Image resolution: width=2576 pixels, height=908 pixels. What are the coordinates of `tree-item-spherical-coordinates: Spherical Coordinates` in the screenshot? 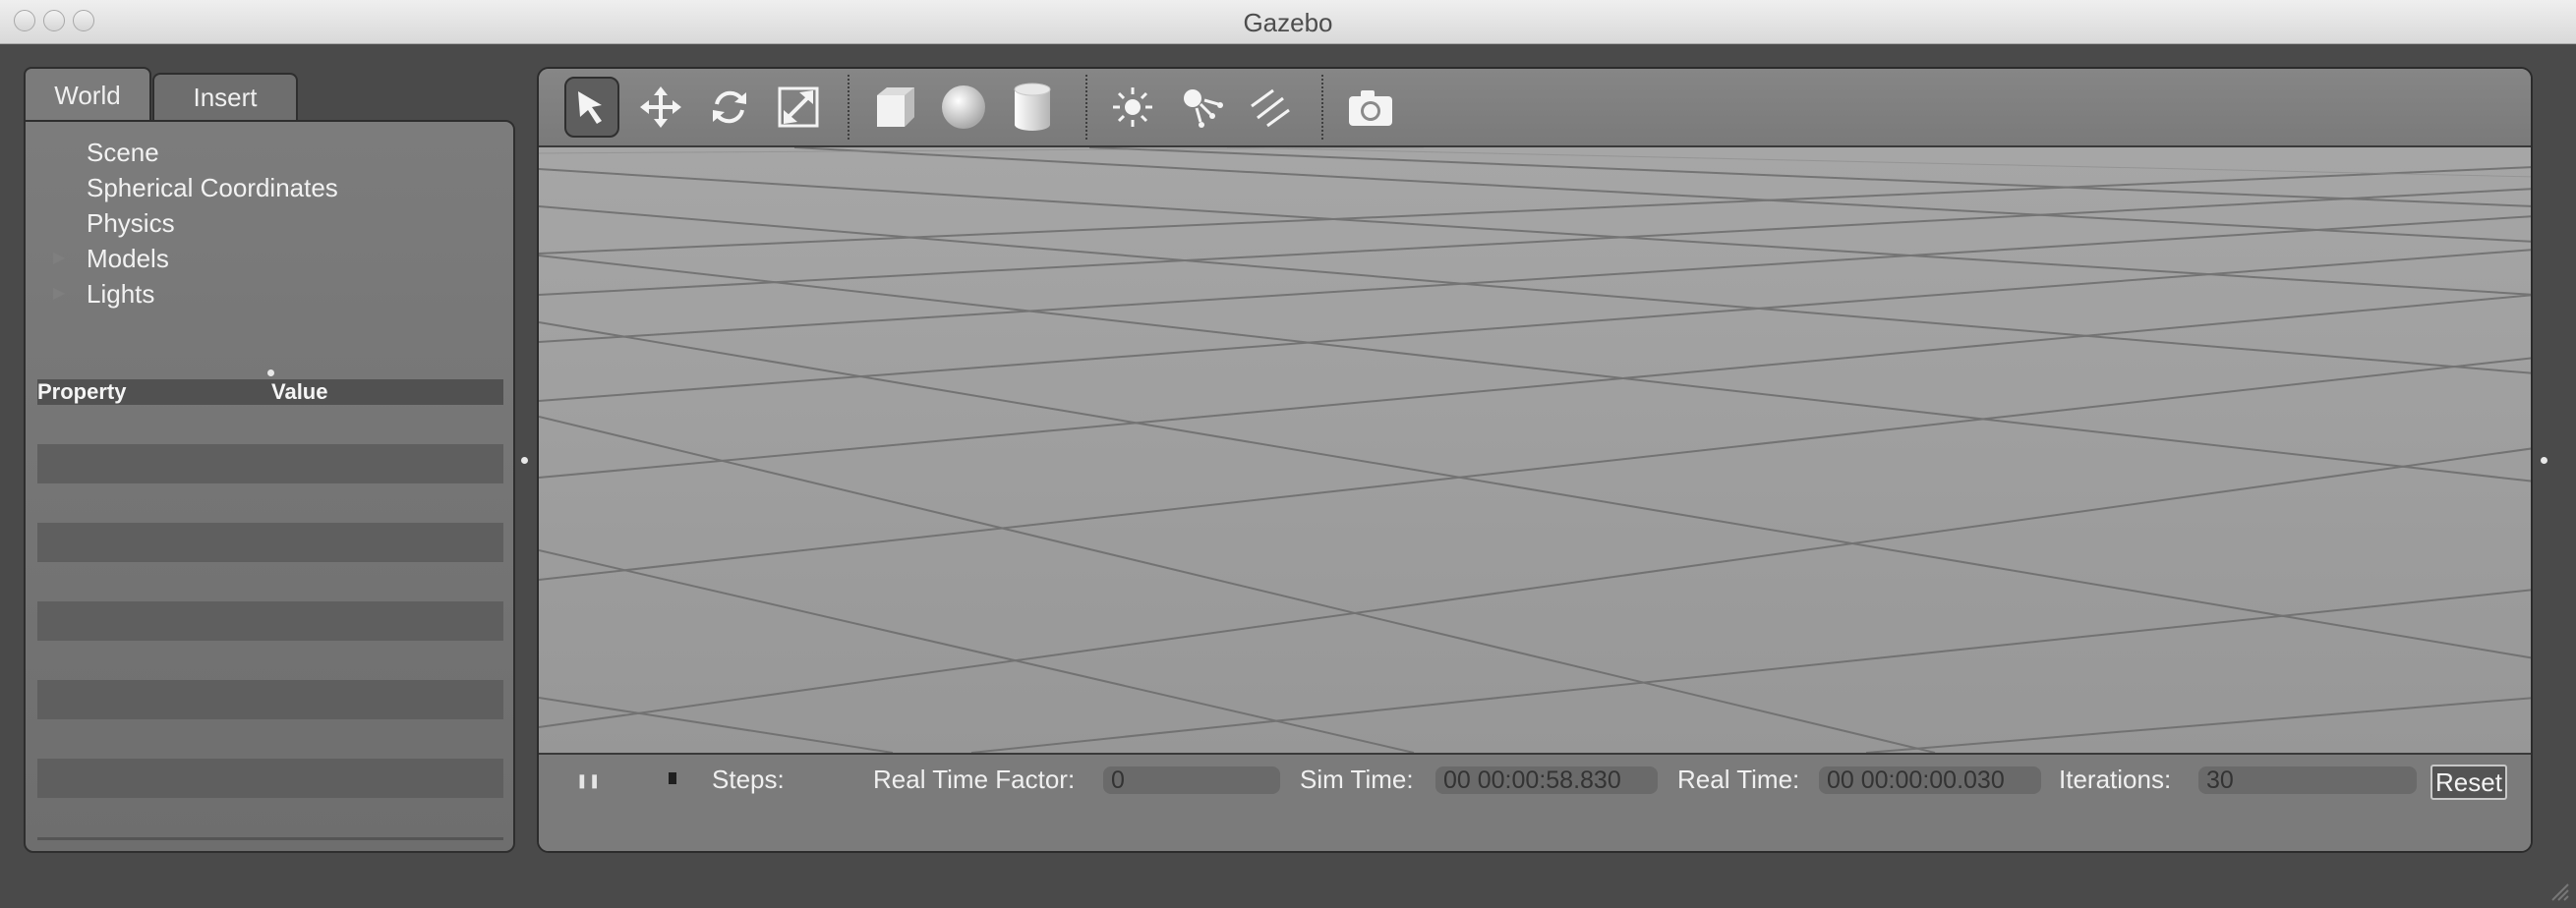 It's located at (212, 188).